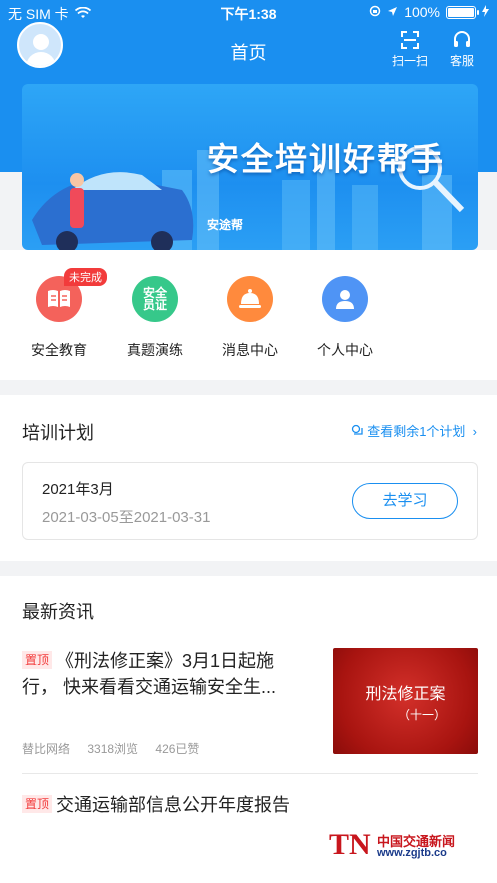  Describe the element at coordinates (225, 225) in the screenshot. I see `banner-brand: 安途帮` at that location.